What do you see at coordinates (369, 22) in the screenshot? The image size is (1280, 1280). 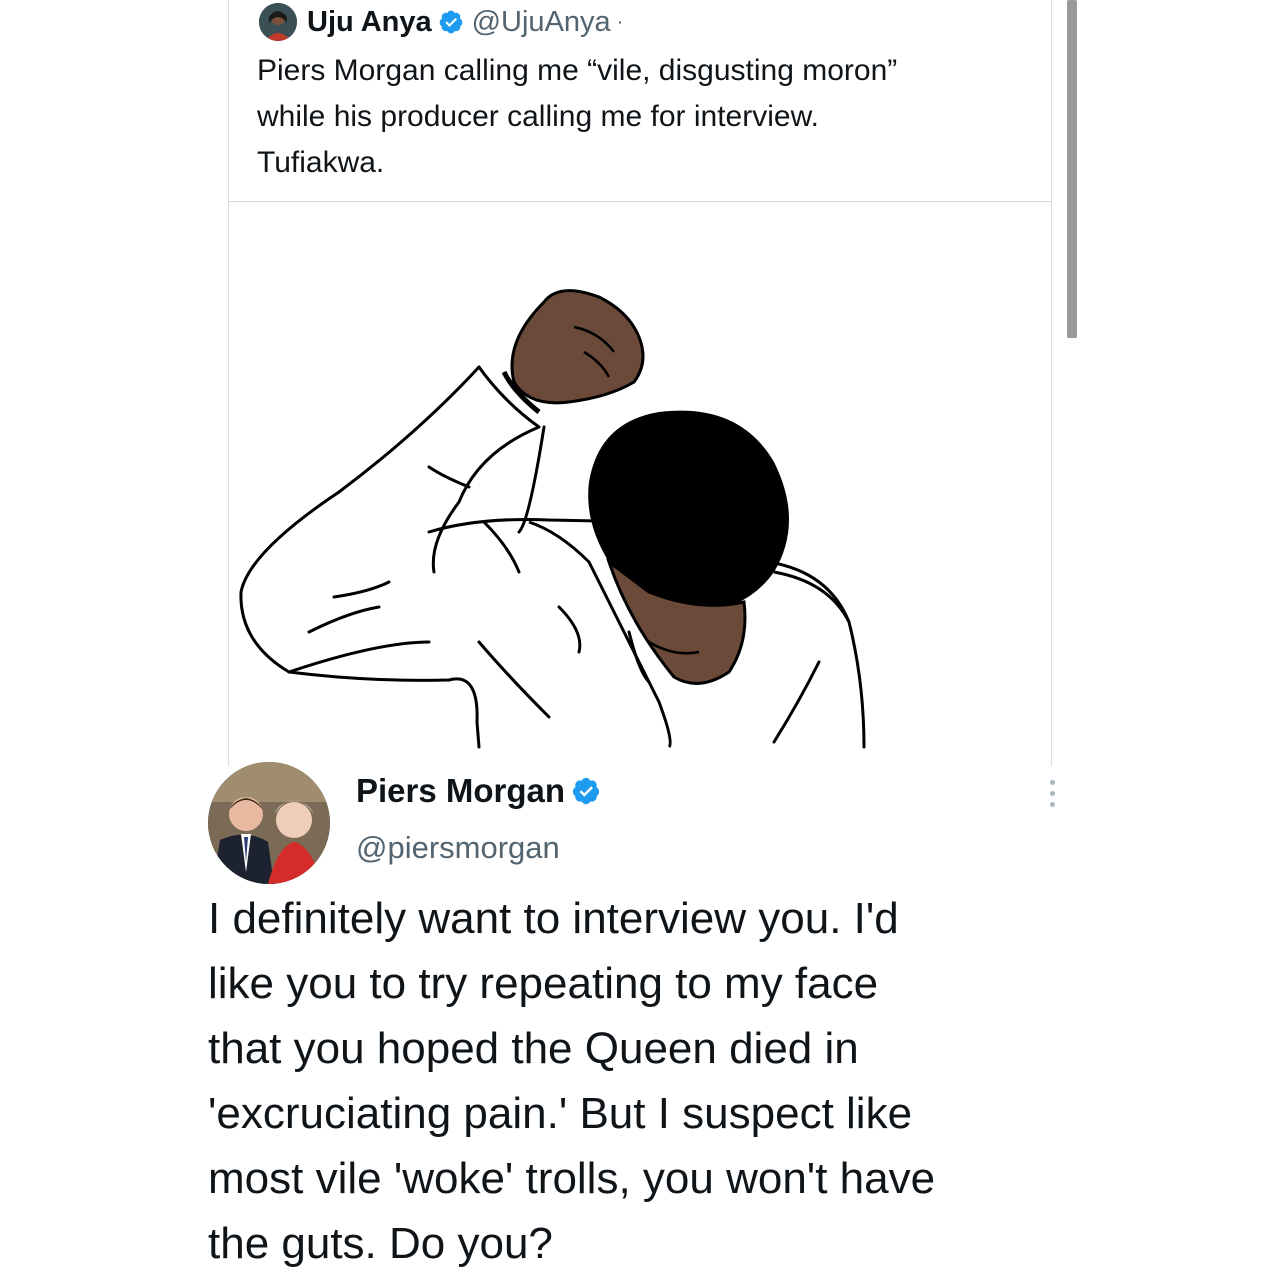 I see `quoted-author-name: Uju Anya` at bounding box center [369, 22].